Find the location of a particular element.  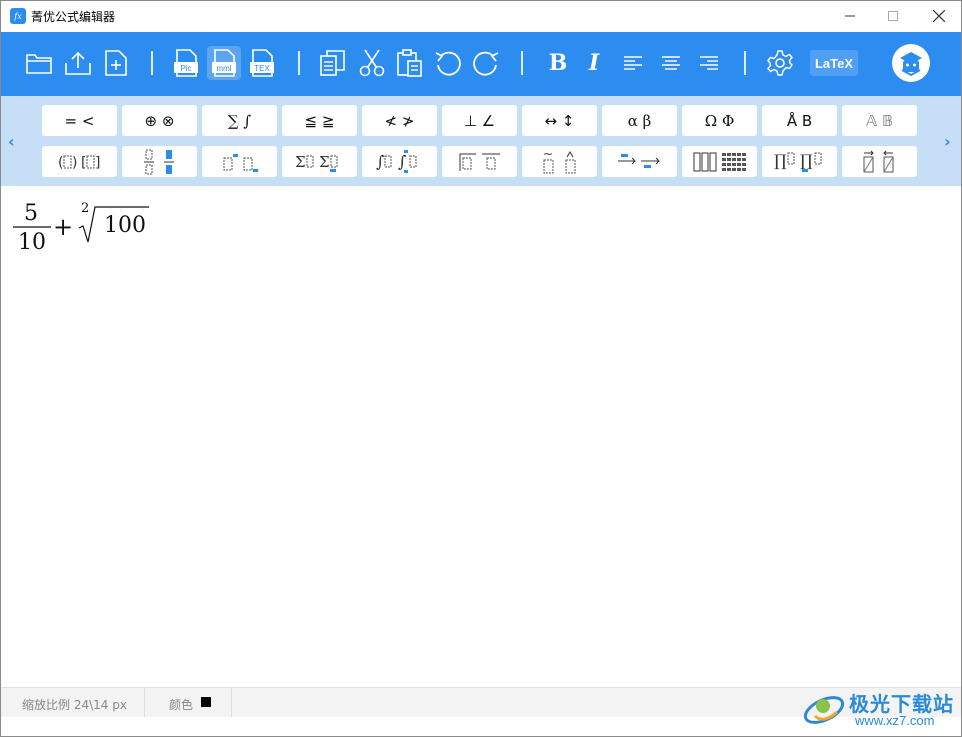

fraction-denominator: 10 is located at coordinates (32, 242).